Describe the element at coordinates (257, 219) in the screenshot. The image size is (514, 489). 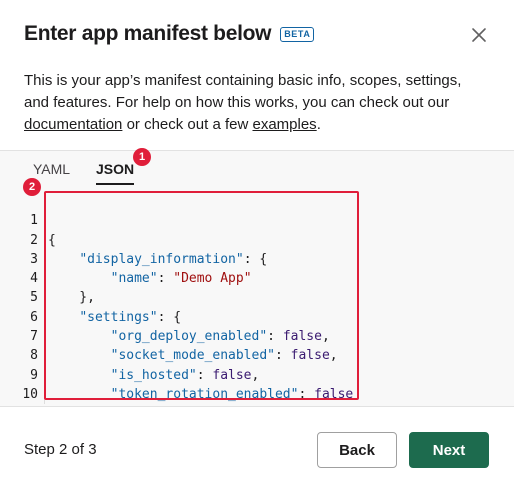
I see `code-line: 1 {` at that location.